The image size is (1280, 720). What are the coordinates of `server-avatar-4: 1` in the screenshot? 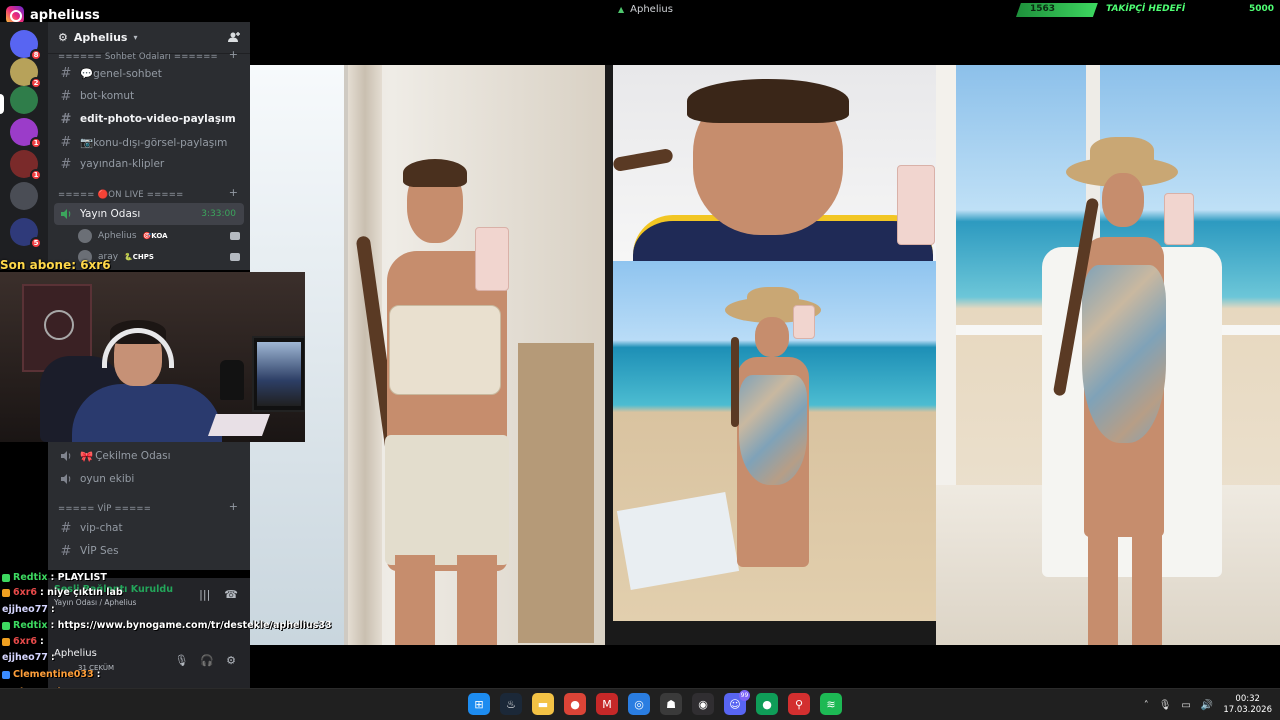 It's located at (26, 165).